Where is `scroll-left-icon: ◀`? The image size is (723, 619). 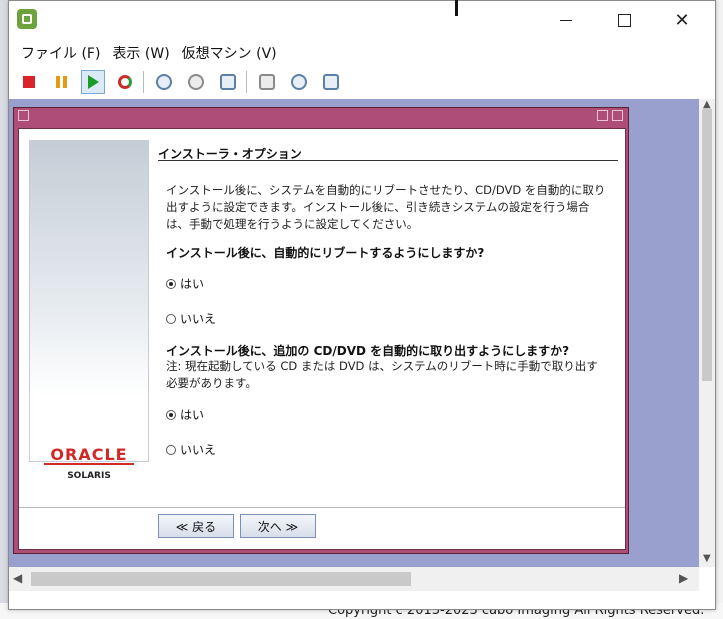 scroll-left-icon: ◀ is located at coordinates (17, 578).